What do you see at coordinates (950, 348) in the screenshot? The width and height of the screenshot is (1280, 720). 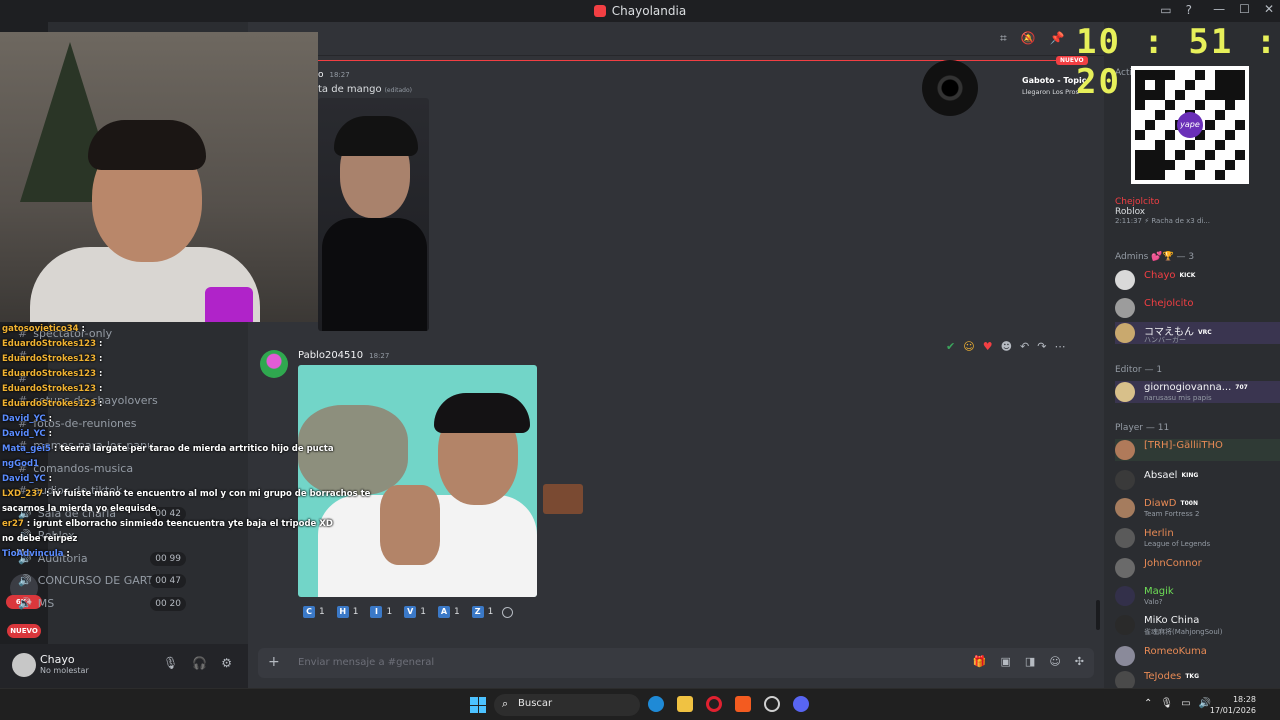 I see `check-reaction-icon: ✔` at bounding box center [950, 348].